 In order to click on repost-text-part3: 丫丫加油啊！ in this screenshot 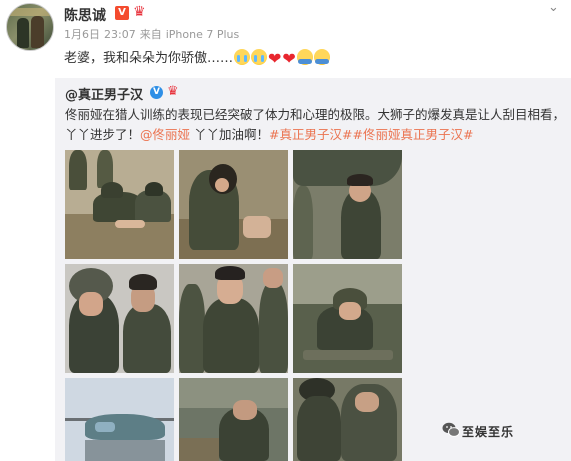, I will do `click(230, 134)`.